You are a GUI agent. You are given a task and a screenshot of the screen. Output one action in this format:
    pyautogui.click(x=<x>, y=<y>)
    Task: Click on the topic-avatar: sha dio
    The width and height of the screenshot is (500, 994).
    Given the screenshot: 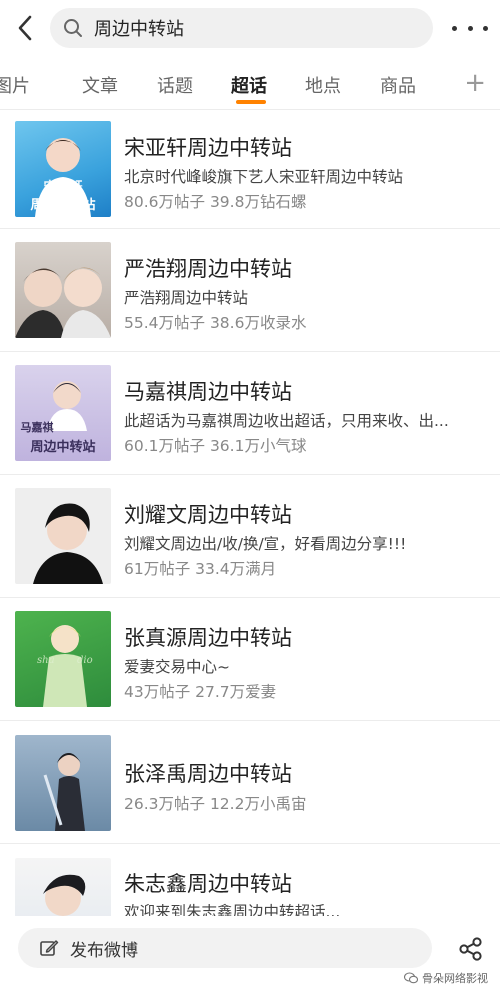 What is the action you would take?
    pyautogui.click(x=63, y=659)
    